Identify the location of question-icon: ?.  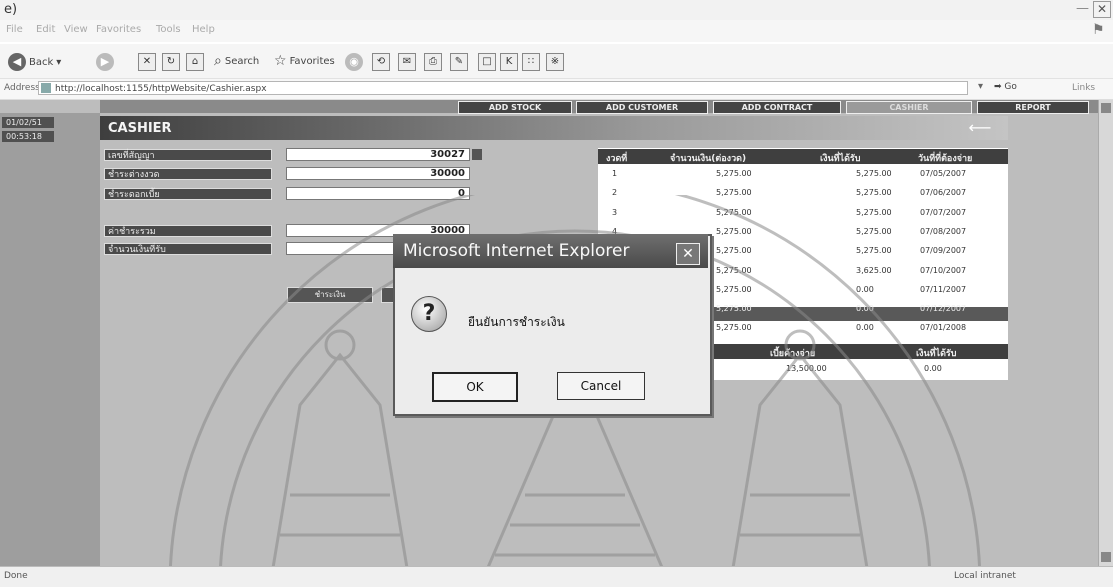
(429, 314).